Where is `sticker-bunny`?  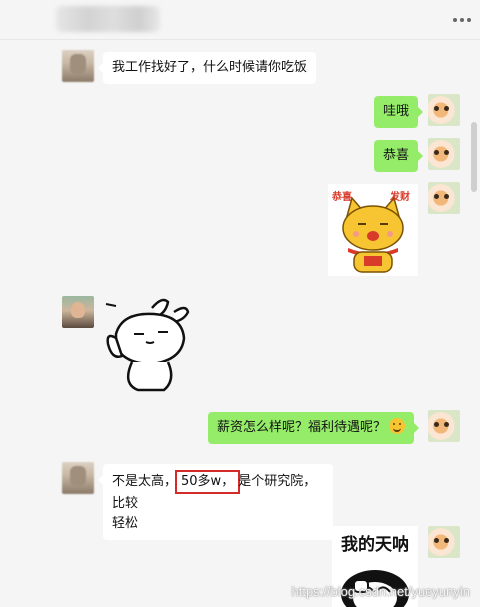
sticker-bunny is located at coordinates (147, 344).